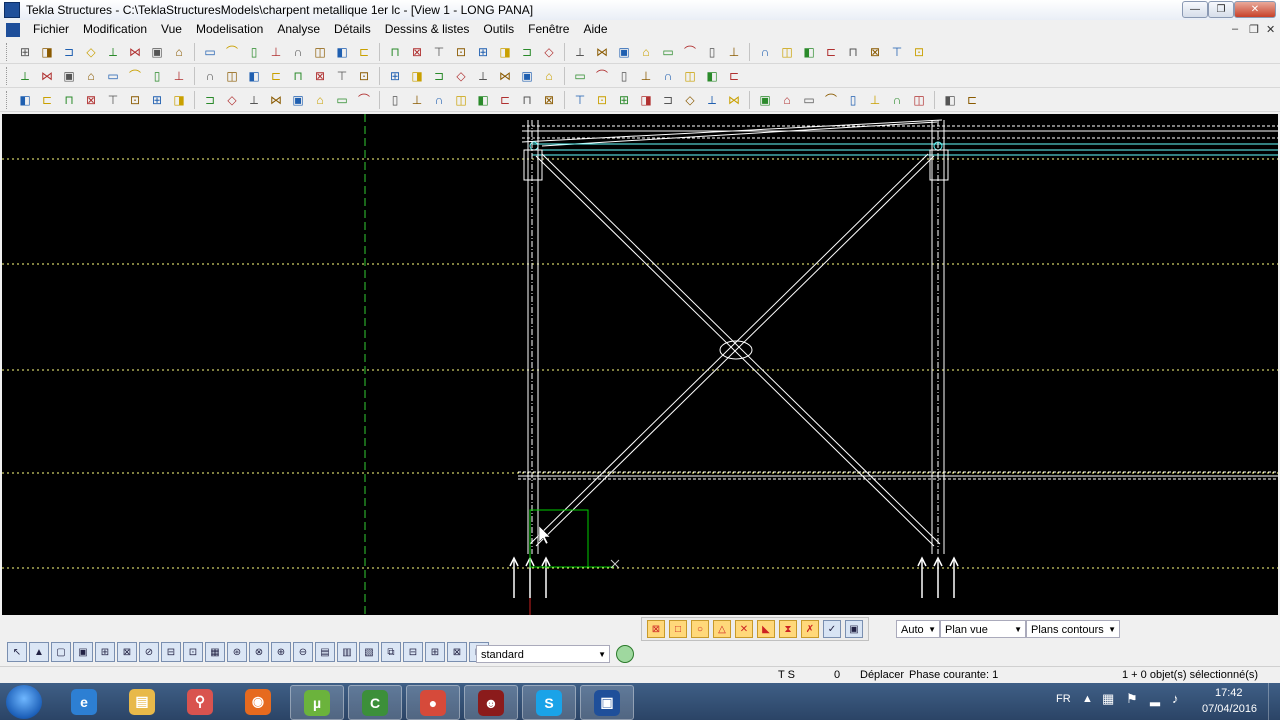  Describe the element at coordinates (149, 652) in the screenshot. I see `select-switch-icon: ⊘` at that location.